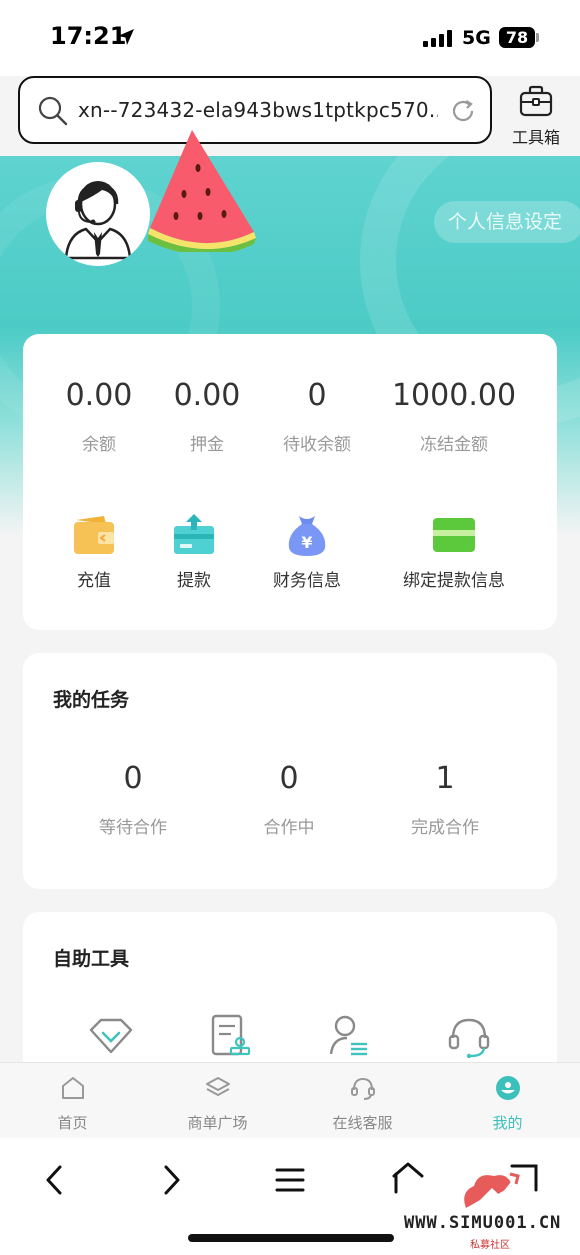 This screenshot has height=1255, width=580. I want to click on finance-info-button: ¥ 财务信息, so click(307, 554).